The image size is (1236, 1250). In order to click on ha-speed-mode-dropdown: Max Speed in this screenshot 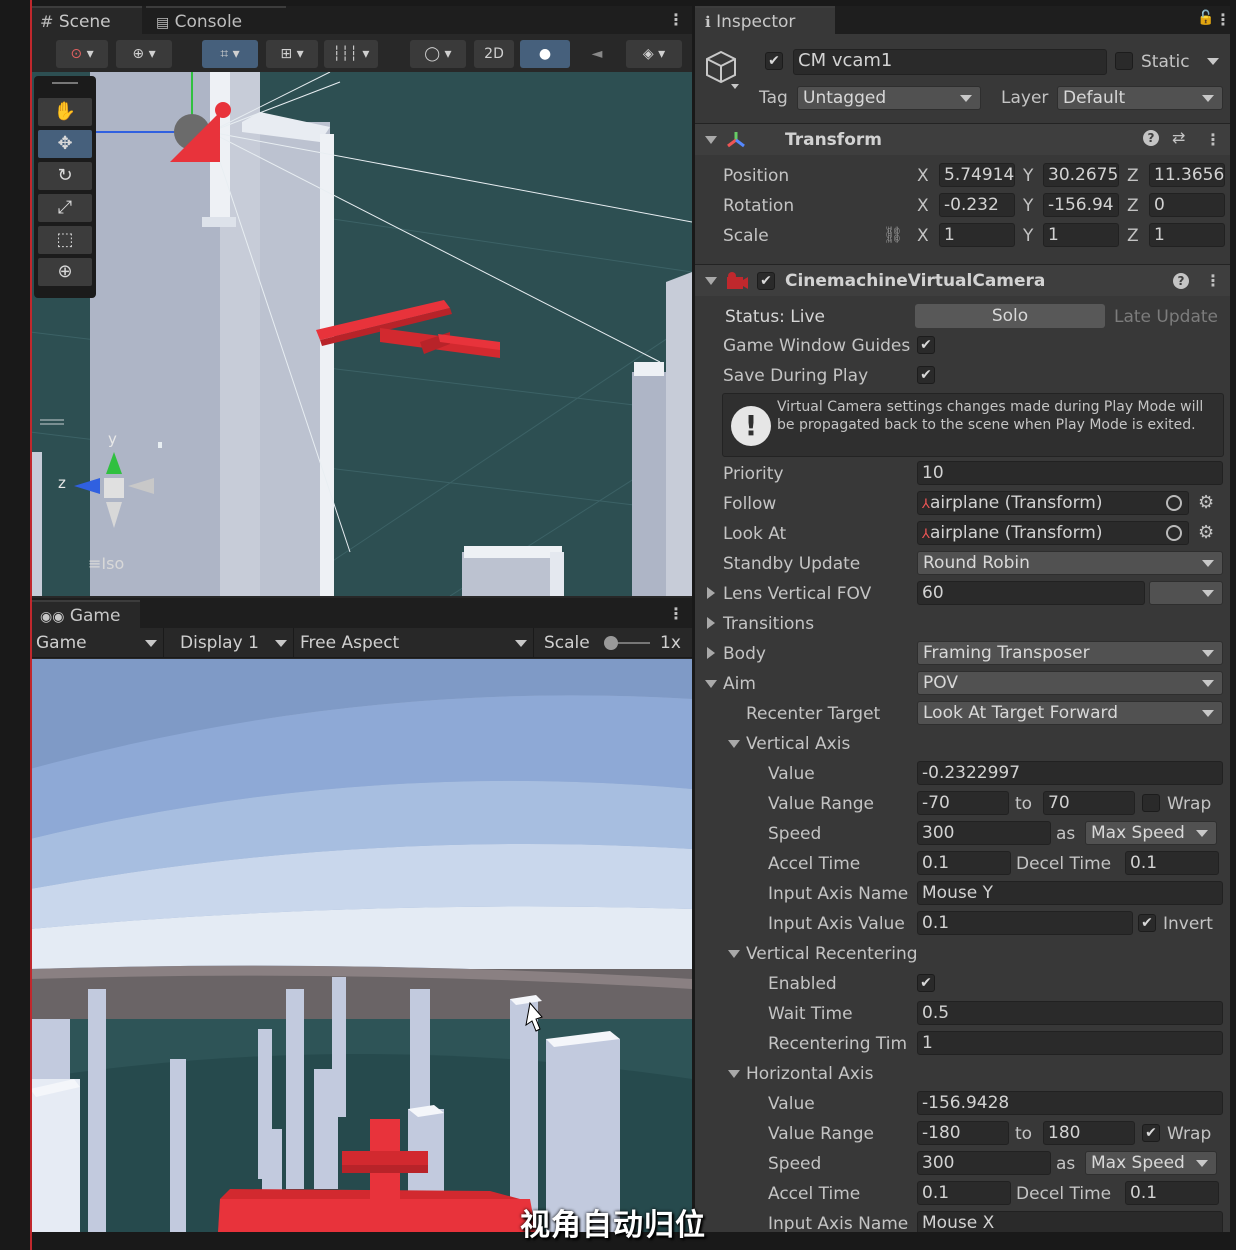, I will do `click(1151, 1163)`.